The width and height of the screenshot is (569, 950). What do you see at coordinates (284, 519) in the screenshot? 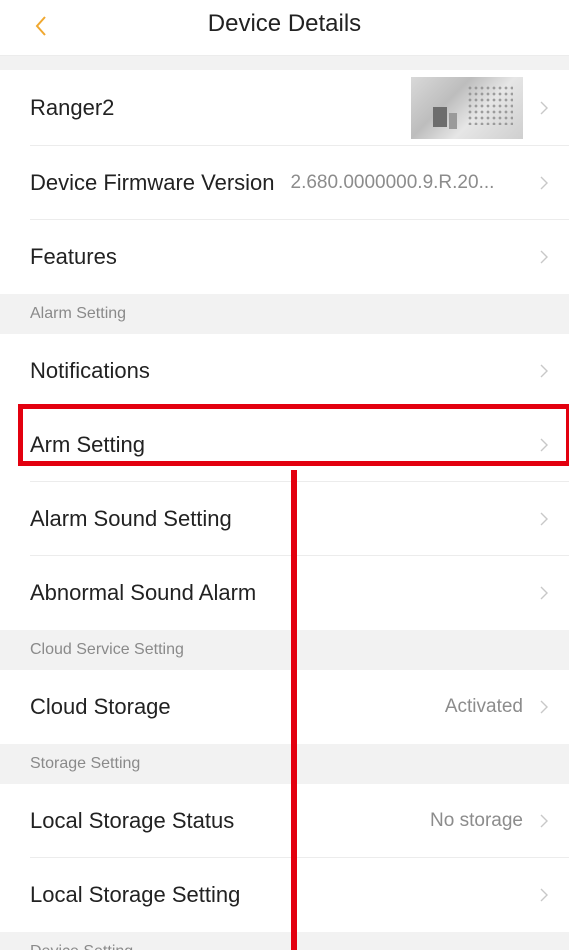
I see `alarm-sound-row: Alarm Sound Setting` at bounding box center [284, 519].